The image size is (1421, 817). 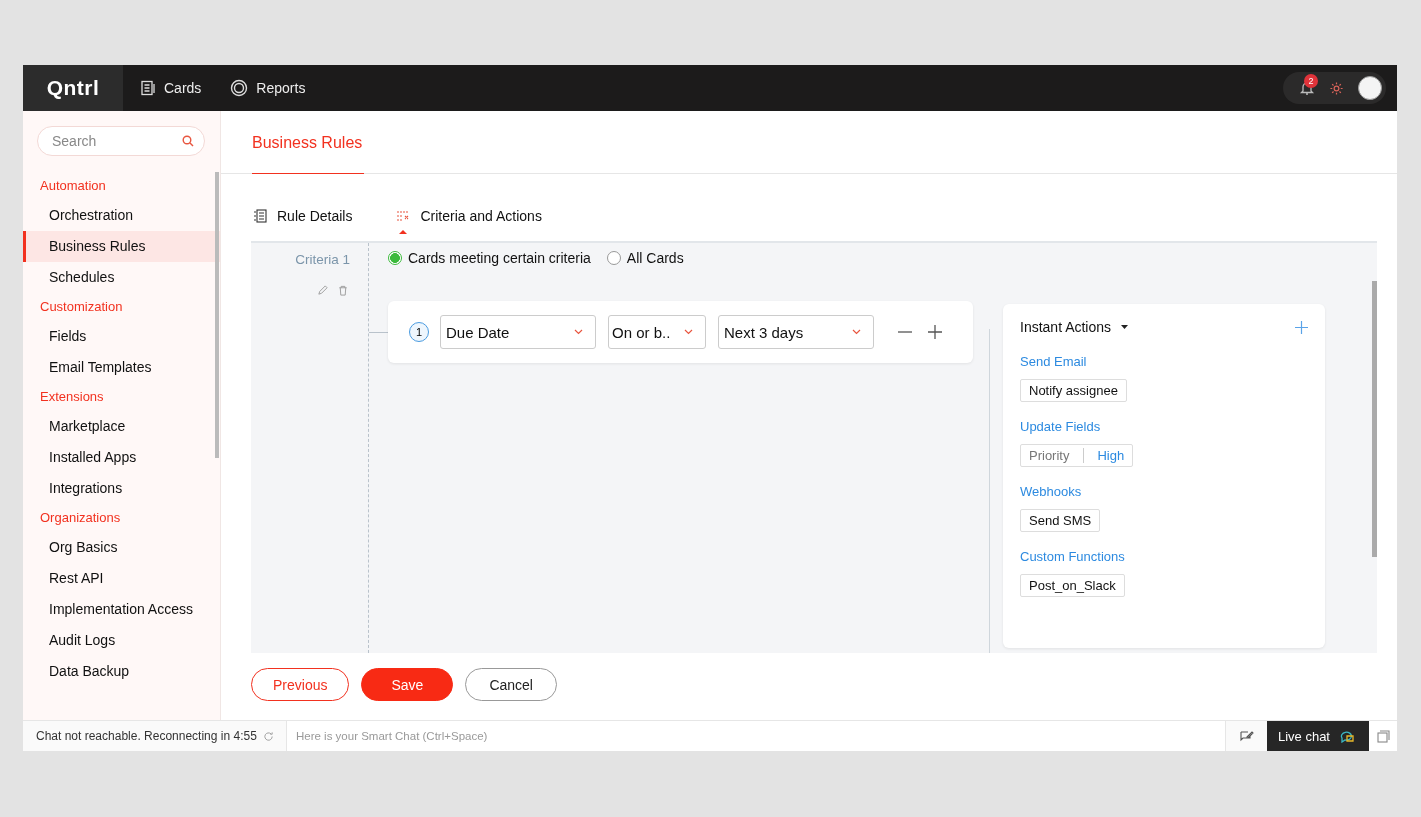 What do you see at coordinates (518, 332) in the screenshot?
I see `field-dropdown: Due Date` at bounding box center [518, 332].